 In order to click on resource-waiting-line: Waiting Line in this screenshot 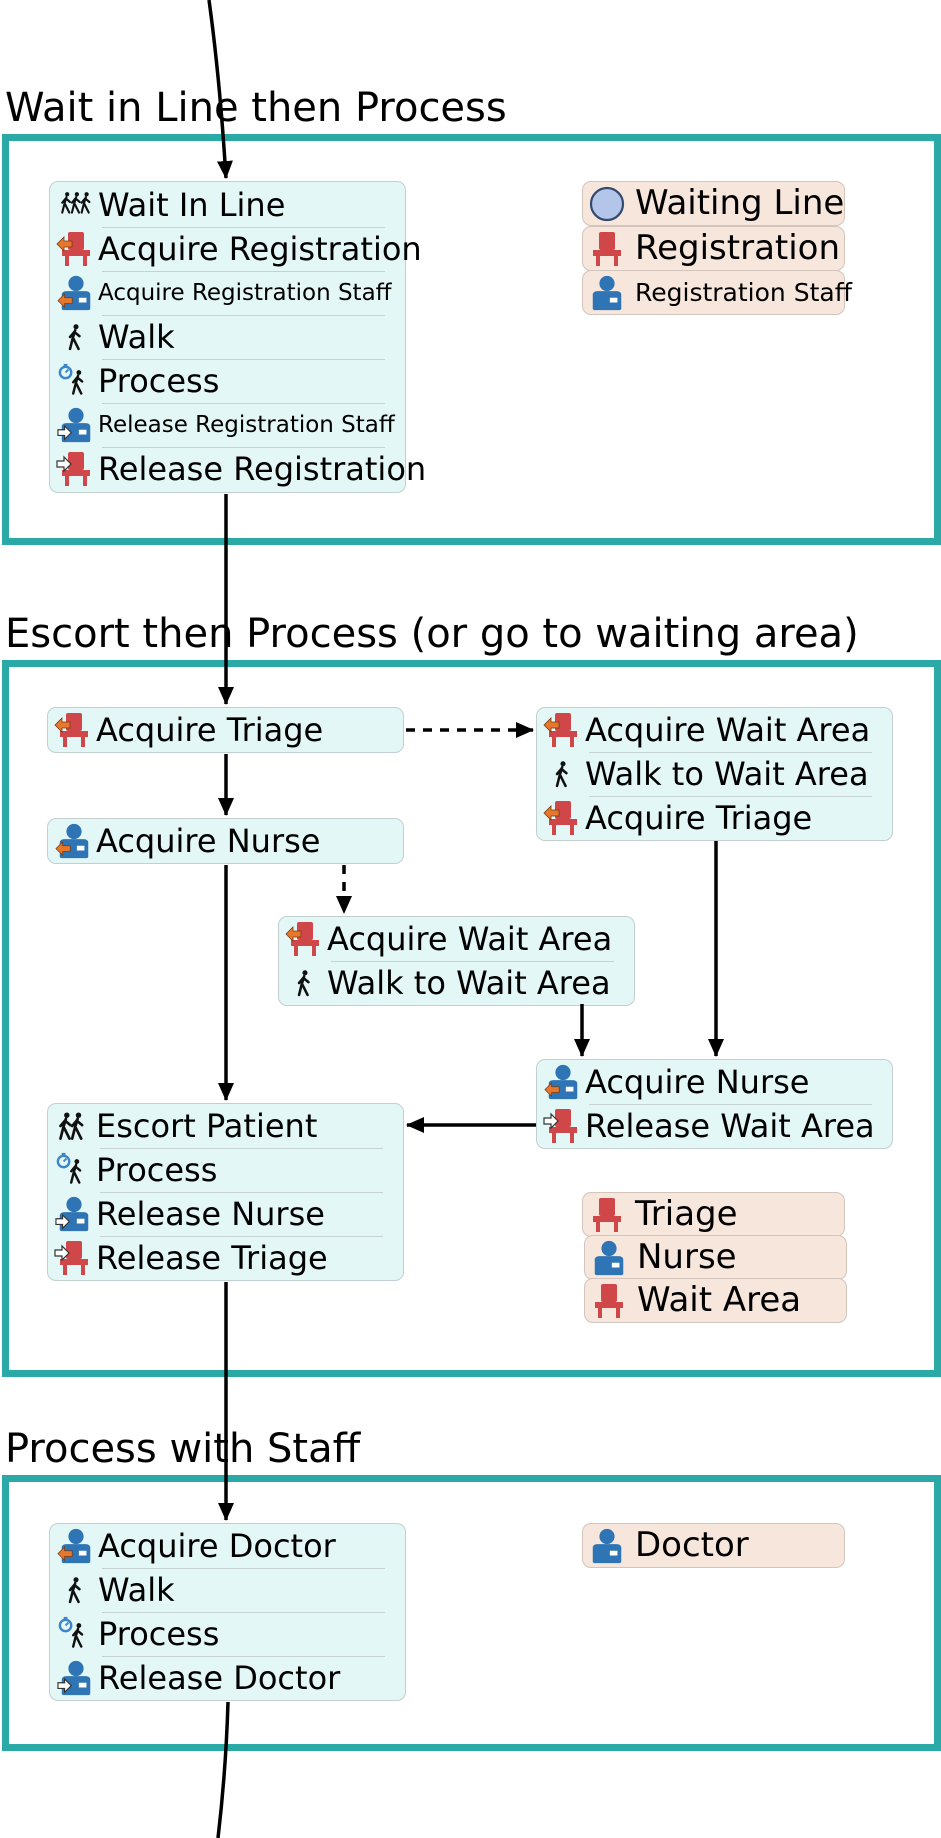, I will do `click(713, 203)`.